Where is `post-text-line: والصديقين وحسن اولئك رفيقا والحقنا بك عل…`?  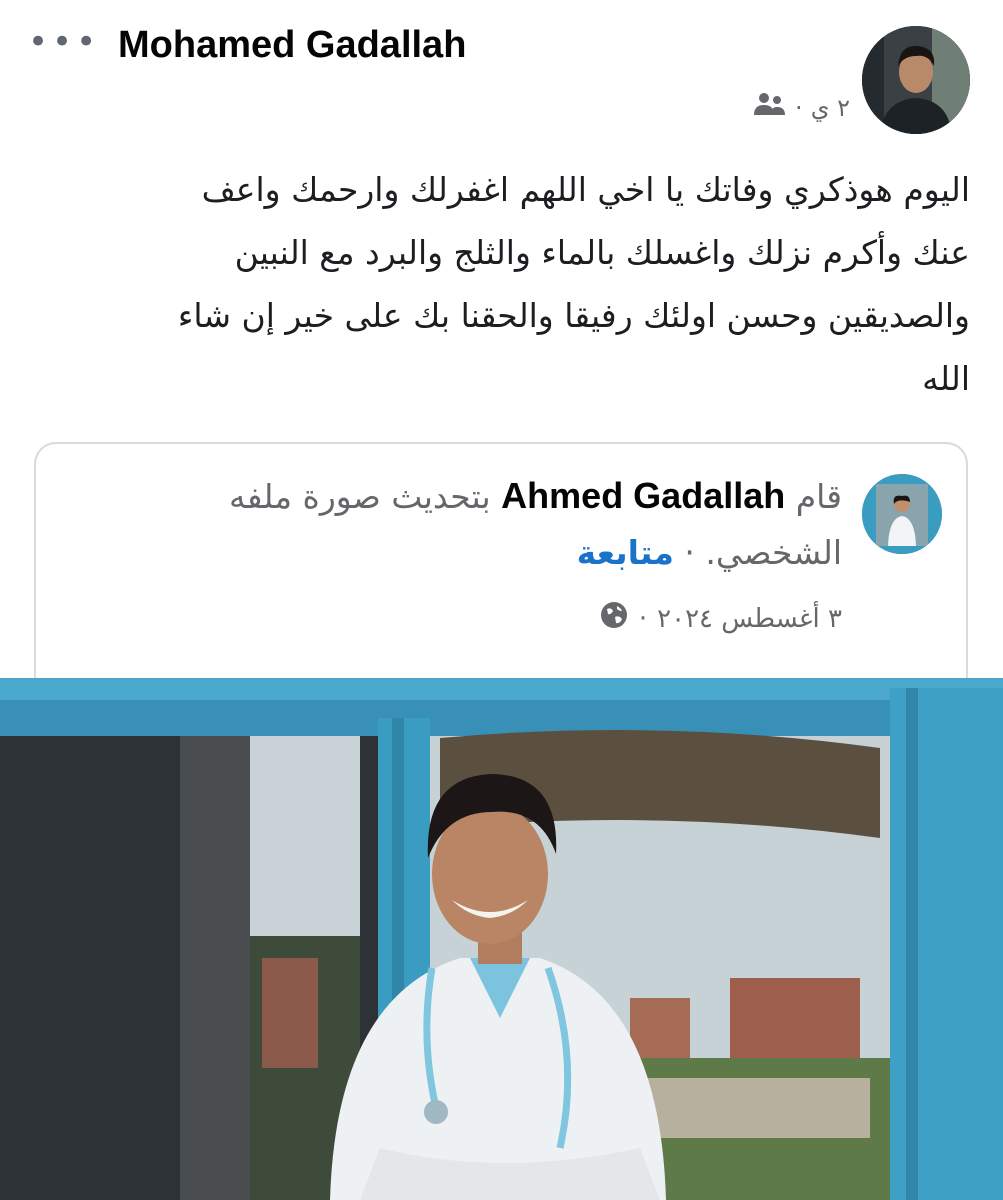
post-text-line: والصديقين وحسن اولئك رفيقا والحقنا بك عل… is located at coordinates (573, 315).